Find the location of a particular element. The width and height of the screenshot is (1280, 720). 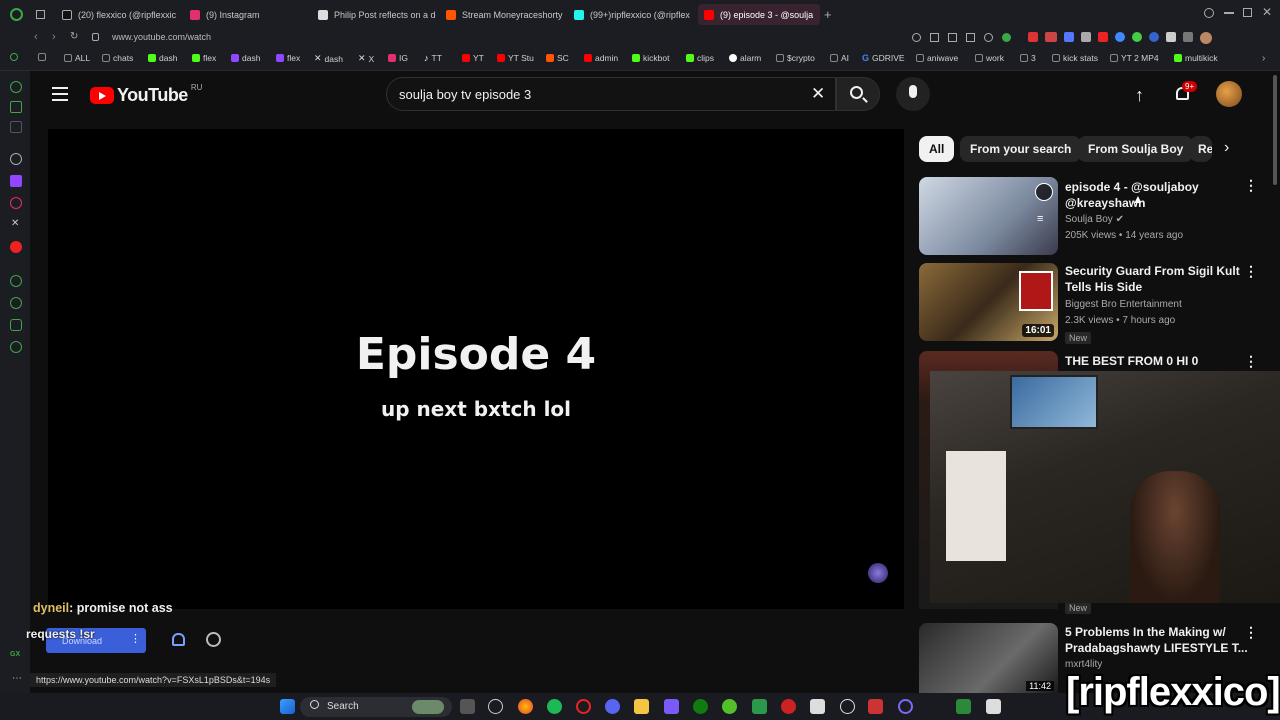

video-channel: Soulja Boy ✔ is located at coordinates (1094, 219).